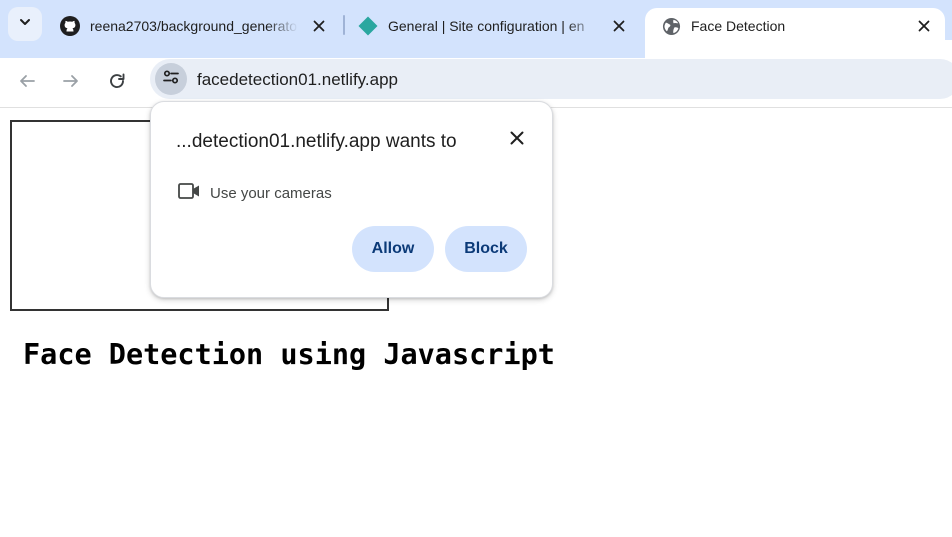  I want to click on back-button, so click(27, 83).